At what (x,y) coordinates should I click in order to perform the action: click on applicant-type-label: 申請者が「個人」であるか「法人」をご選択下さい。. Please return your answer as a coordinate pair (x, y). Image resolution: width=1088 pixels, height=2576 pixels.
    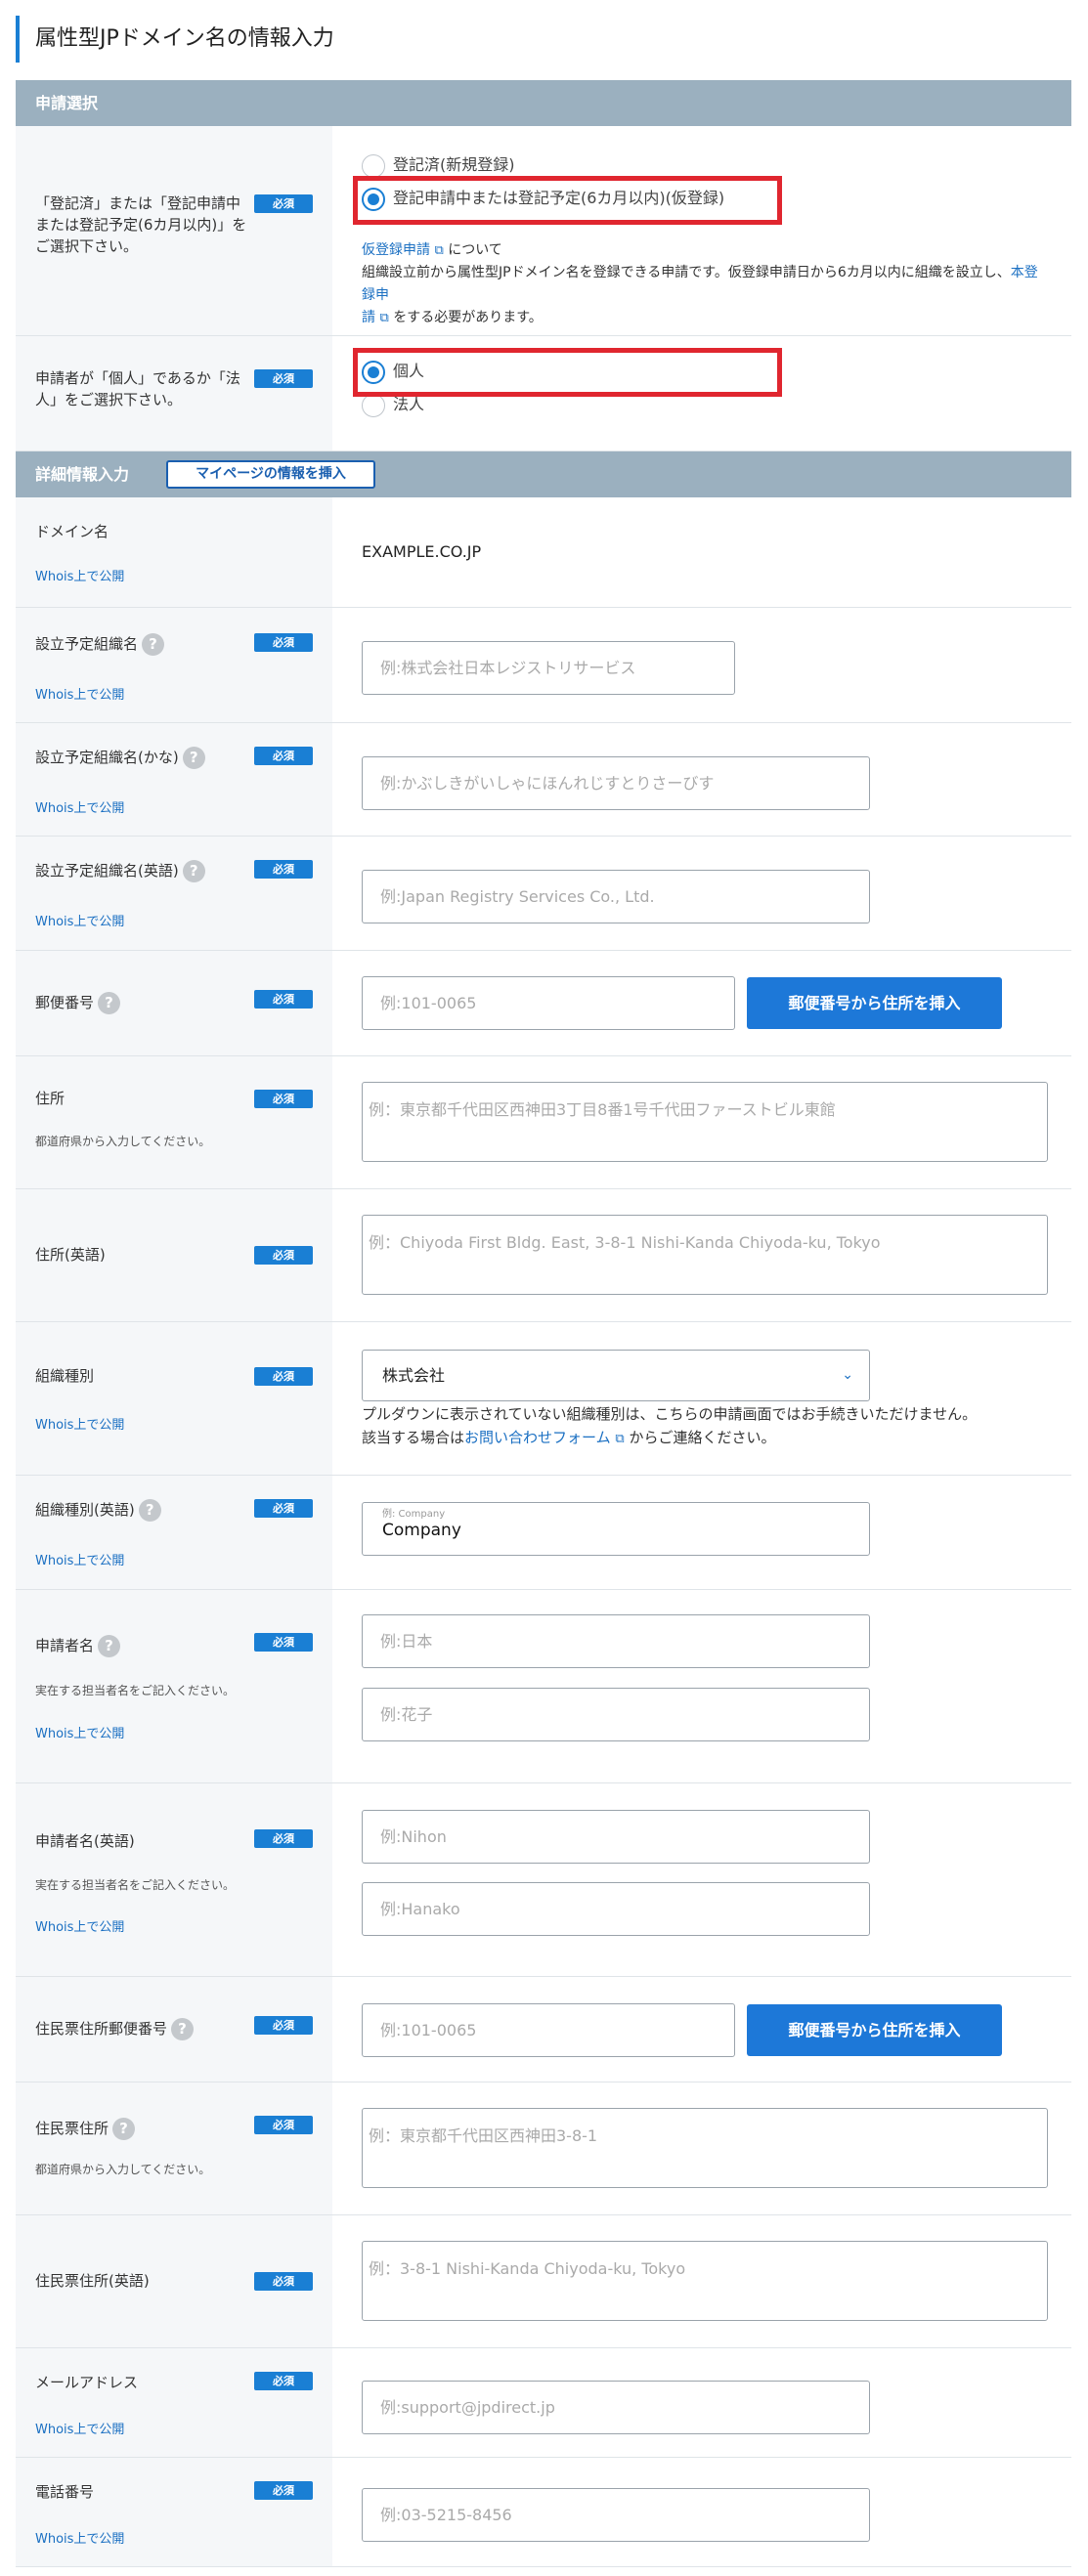
    Looking at the image, I should click on (137, 389).